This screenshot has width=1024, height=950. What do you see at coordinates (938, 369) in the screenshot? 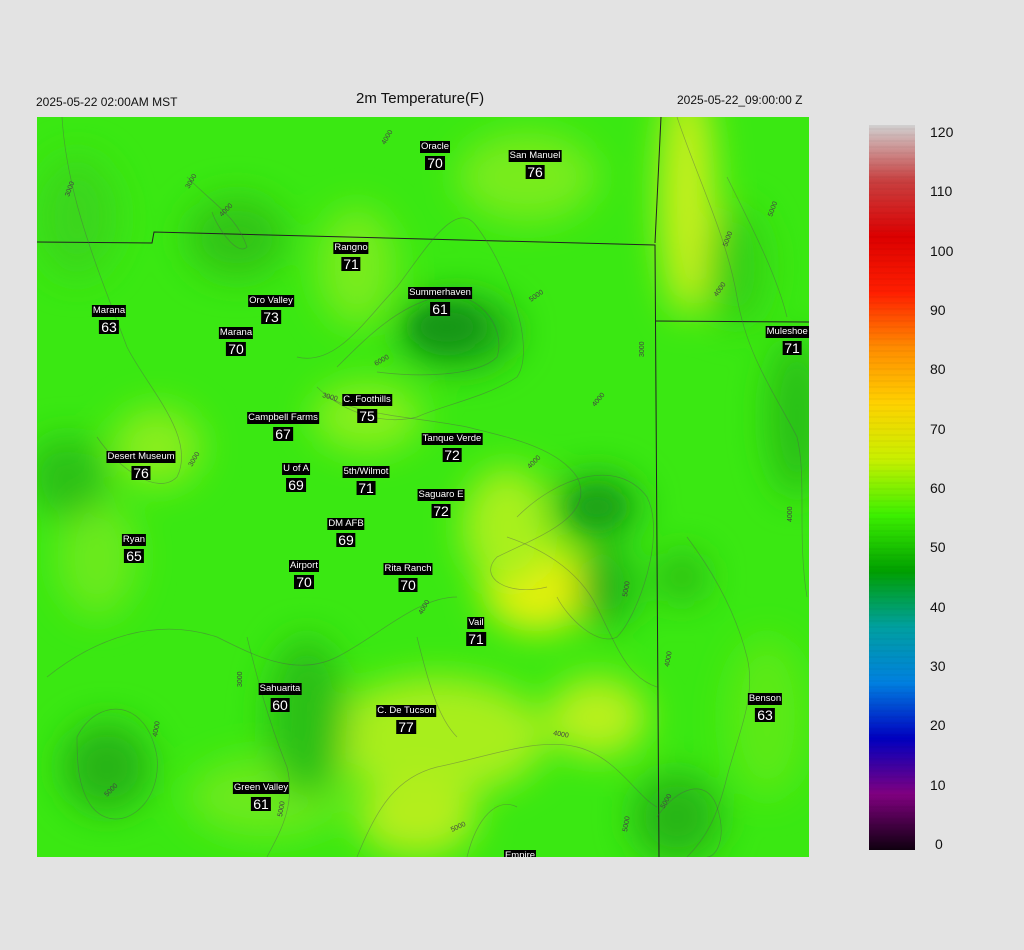
I see `colorbar-tick-label: 80` at bounding box center [938, 369].